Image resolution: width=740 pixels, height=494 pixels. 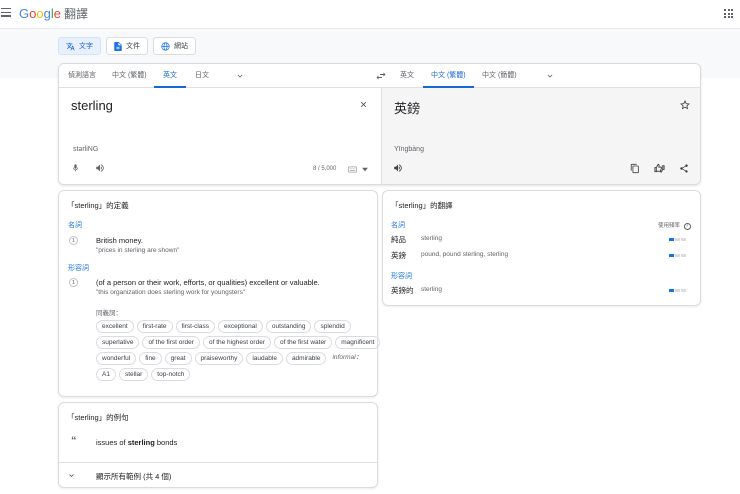 I want to click on synonym-chip: fine, so click(x=150, y=358).